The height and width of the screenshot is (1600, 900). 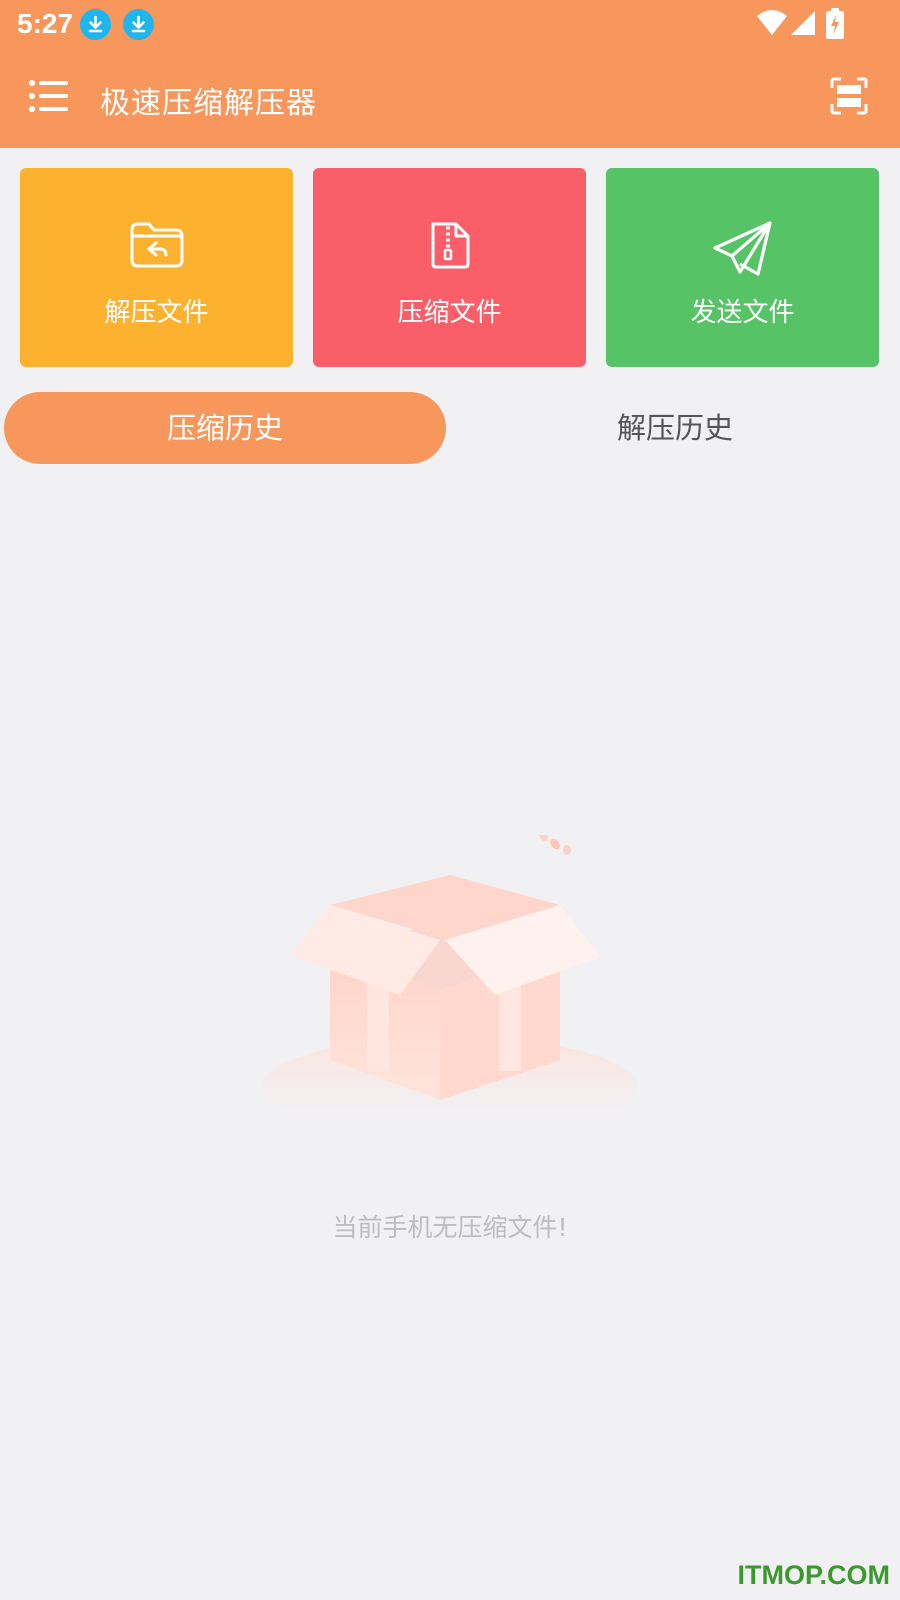 What do you see at coordinates (772, 25) in the screenshot?
I see `wifi-icon` at bounding box center [772, 25].